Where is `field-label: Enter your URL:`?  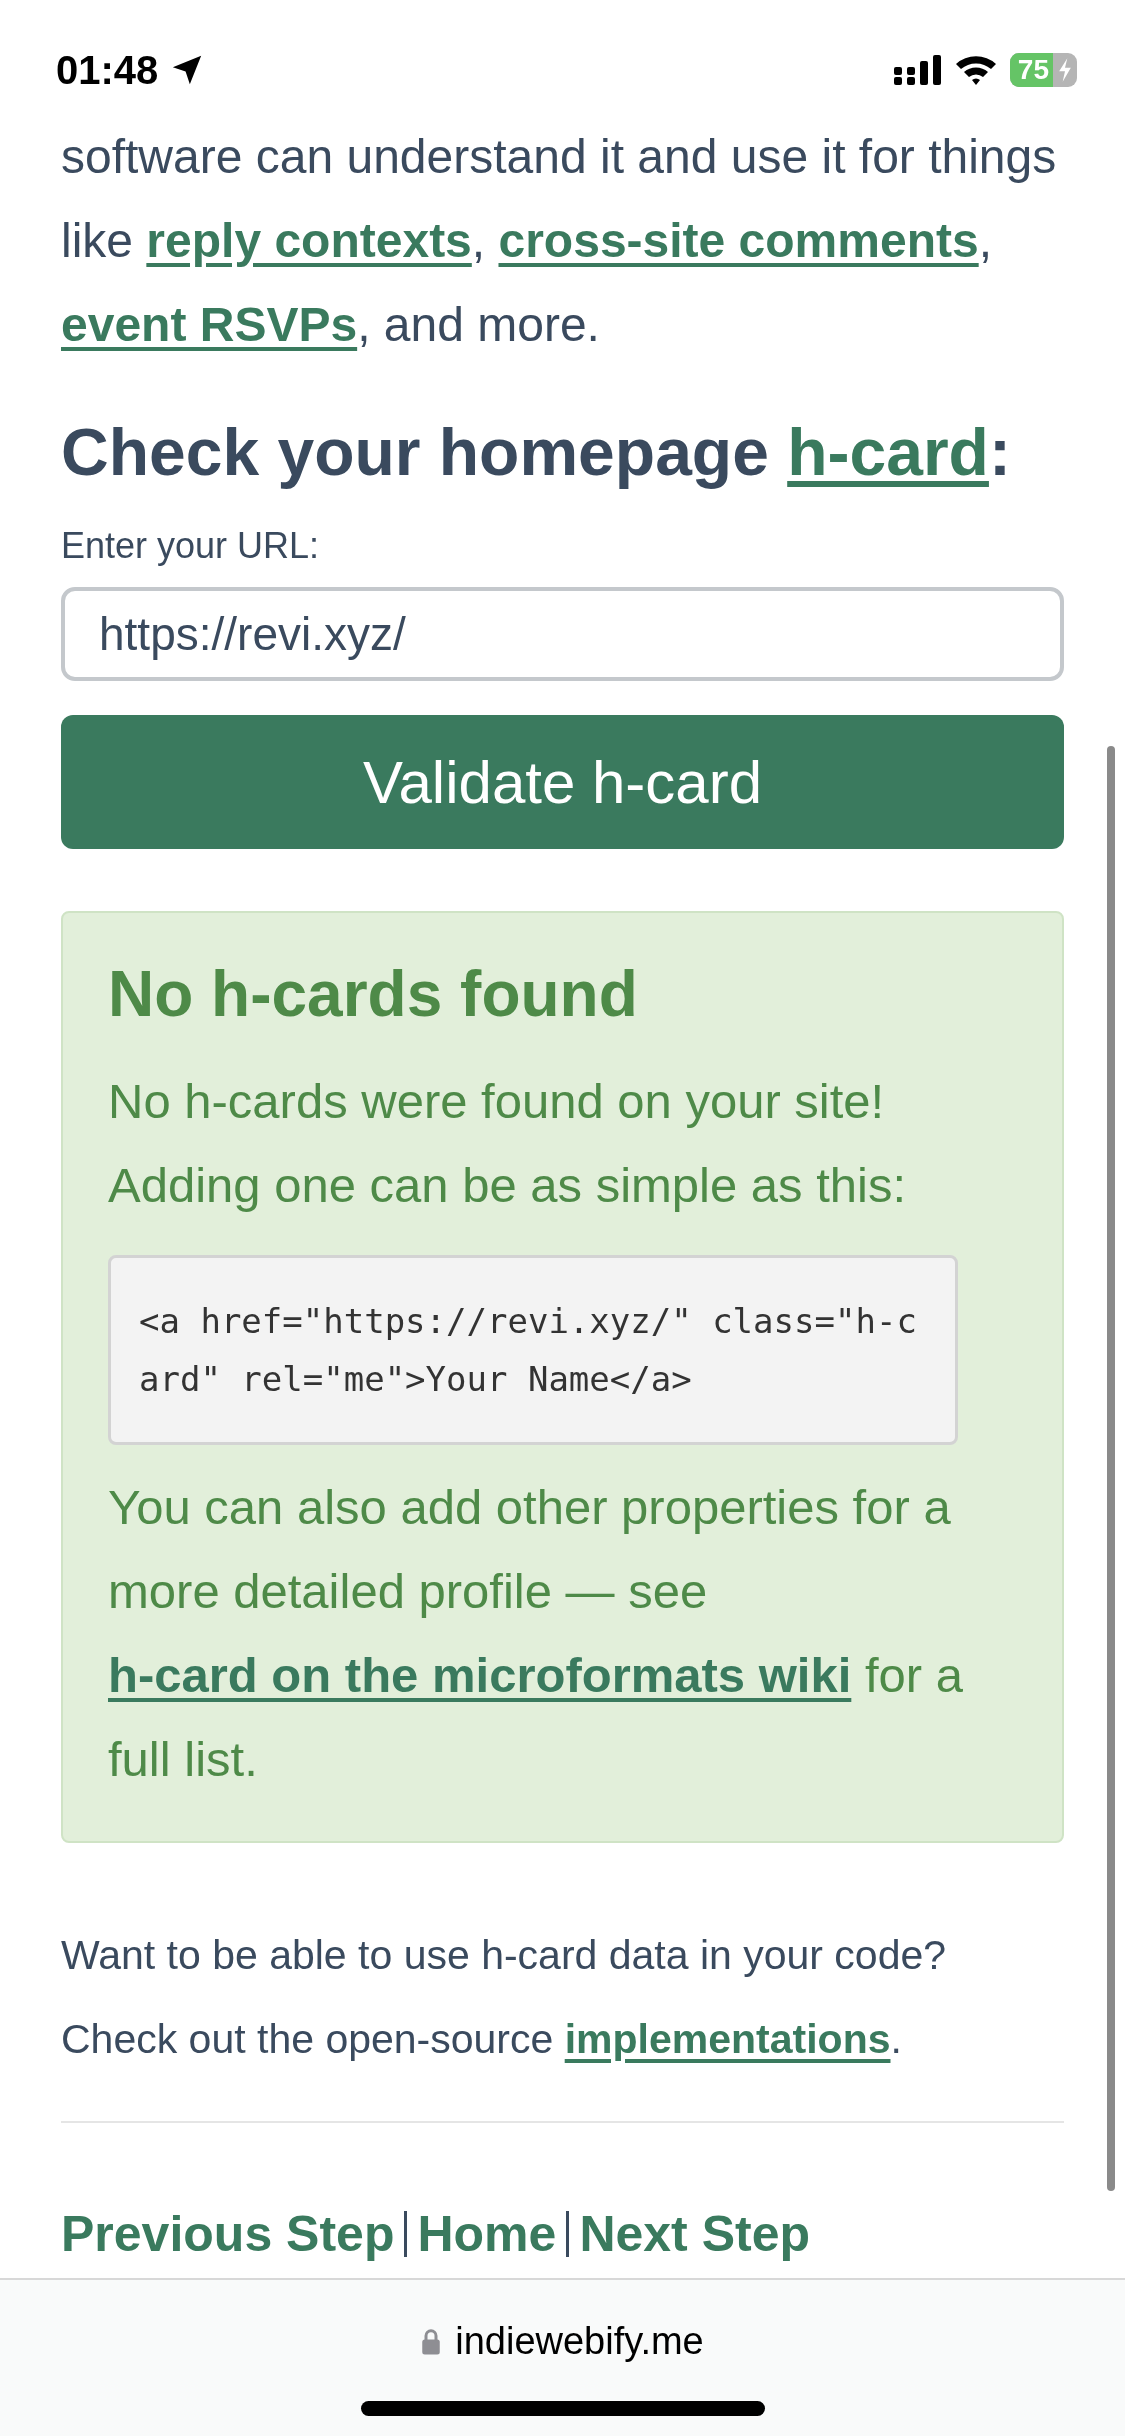
field-label: Enter your URL: is located at coordinates (191, 546).